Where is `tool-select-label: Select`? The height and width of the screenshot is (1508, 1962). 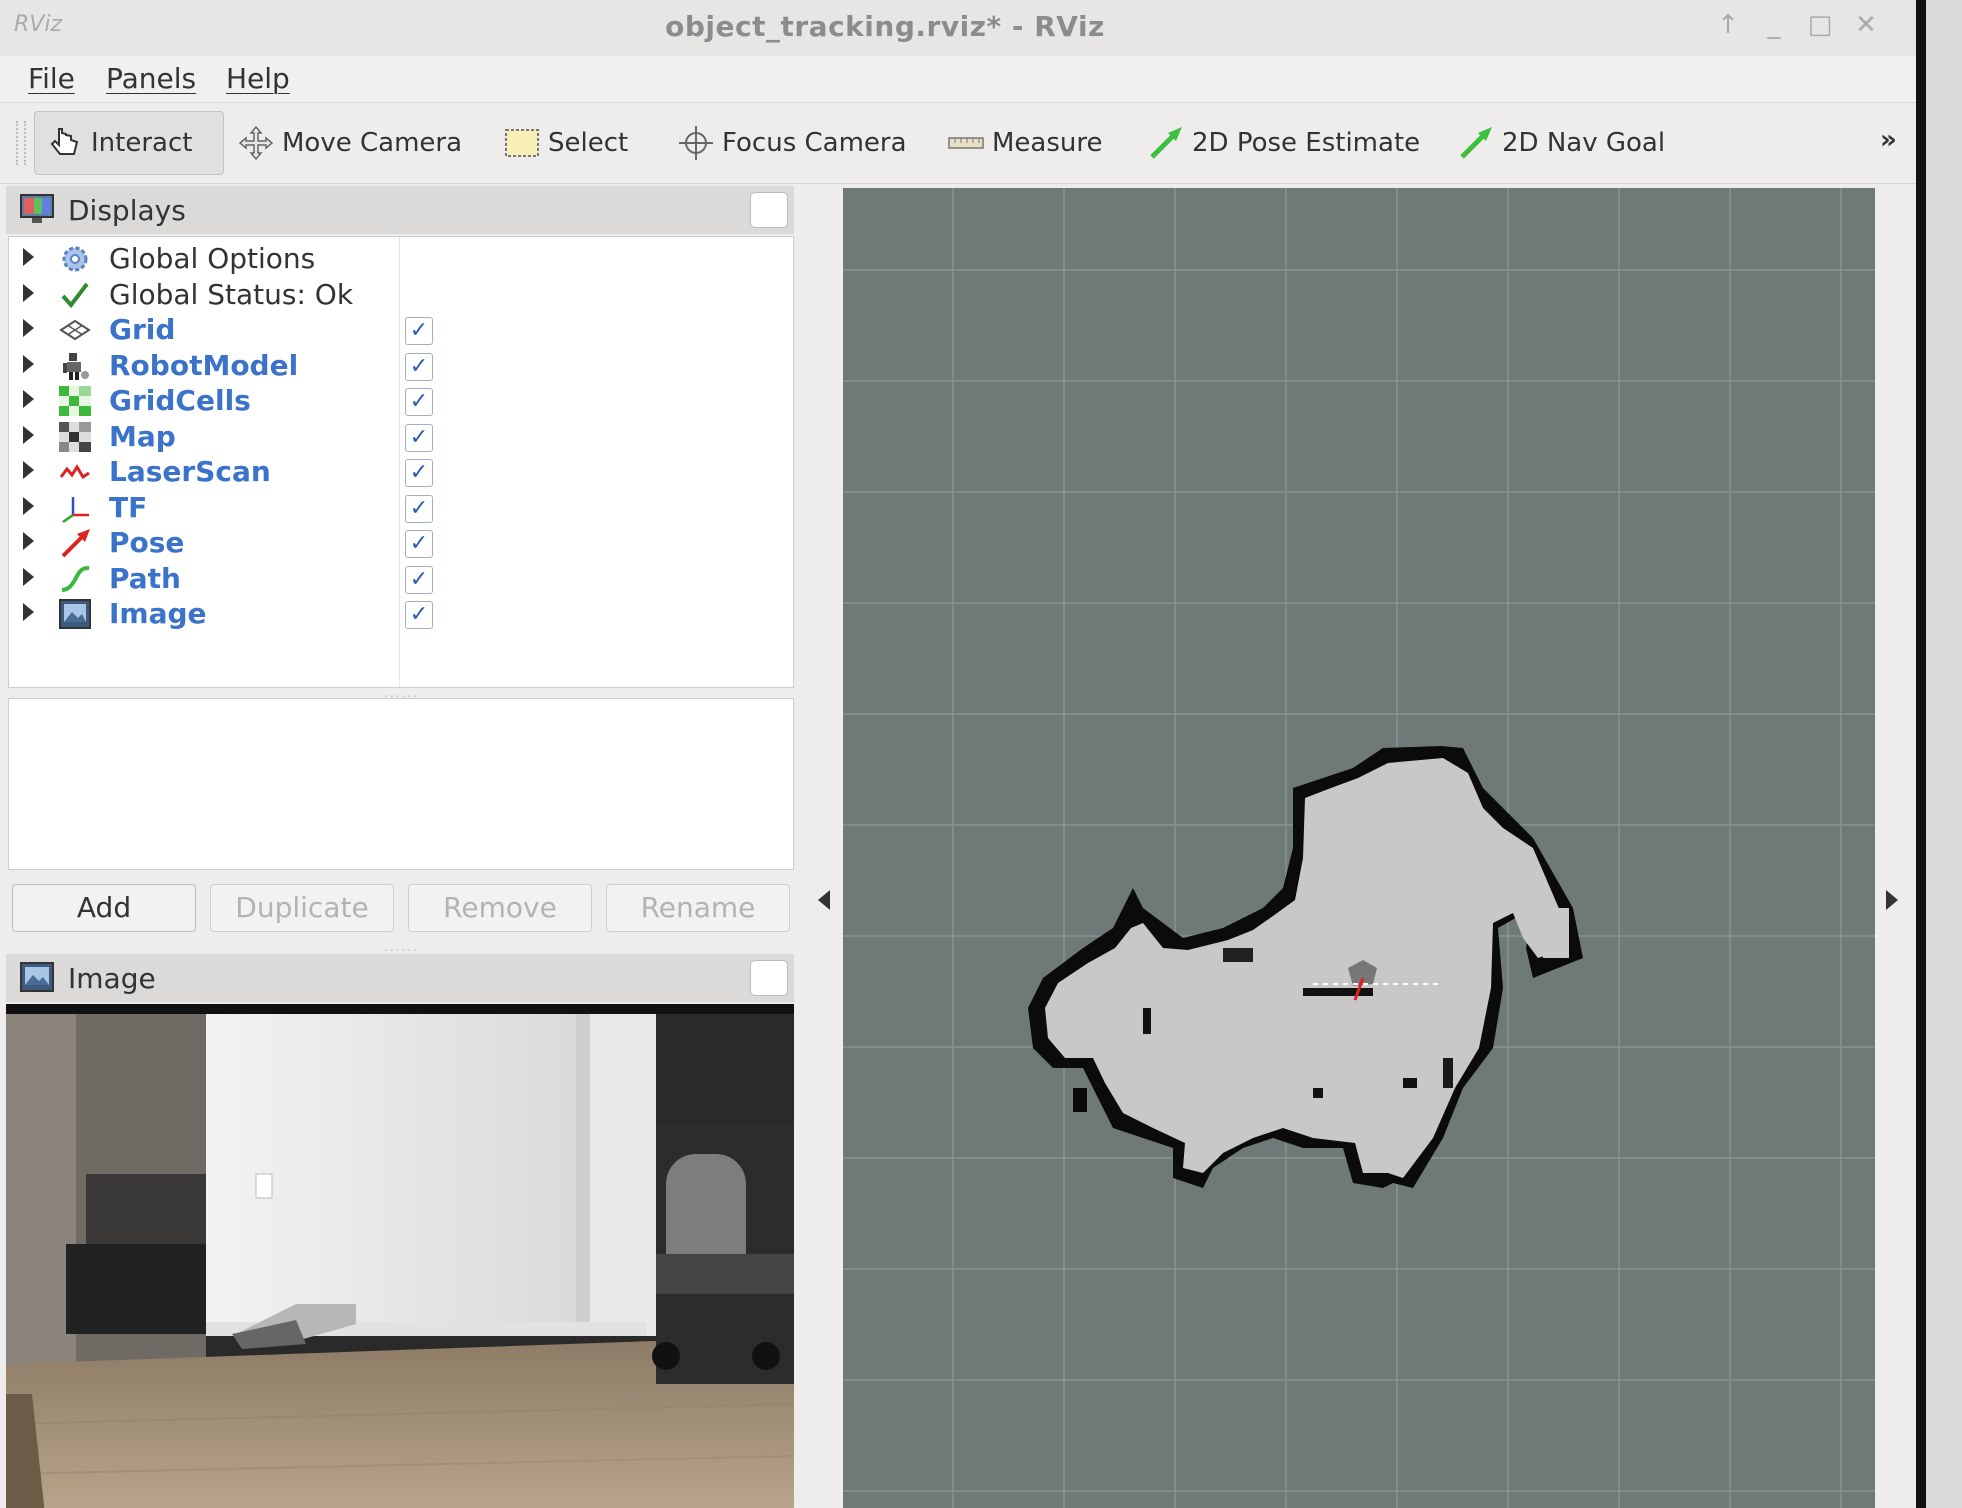
tool-select-label: Select is located at coordinates (588, 143).